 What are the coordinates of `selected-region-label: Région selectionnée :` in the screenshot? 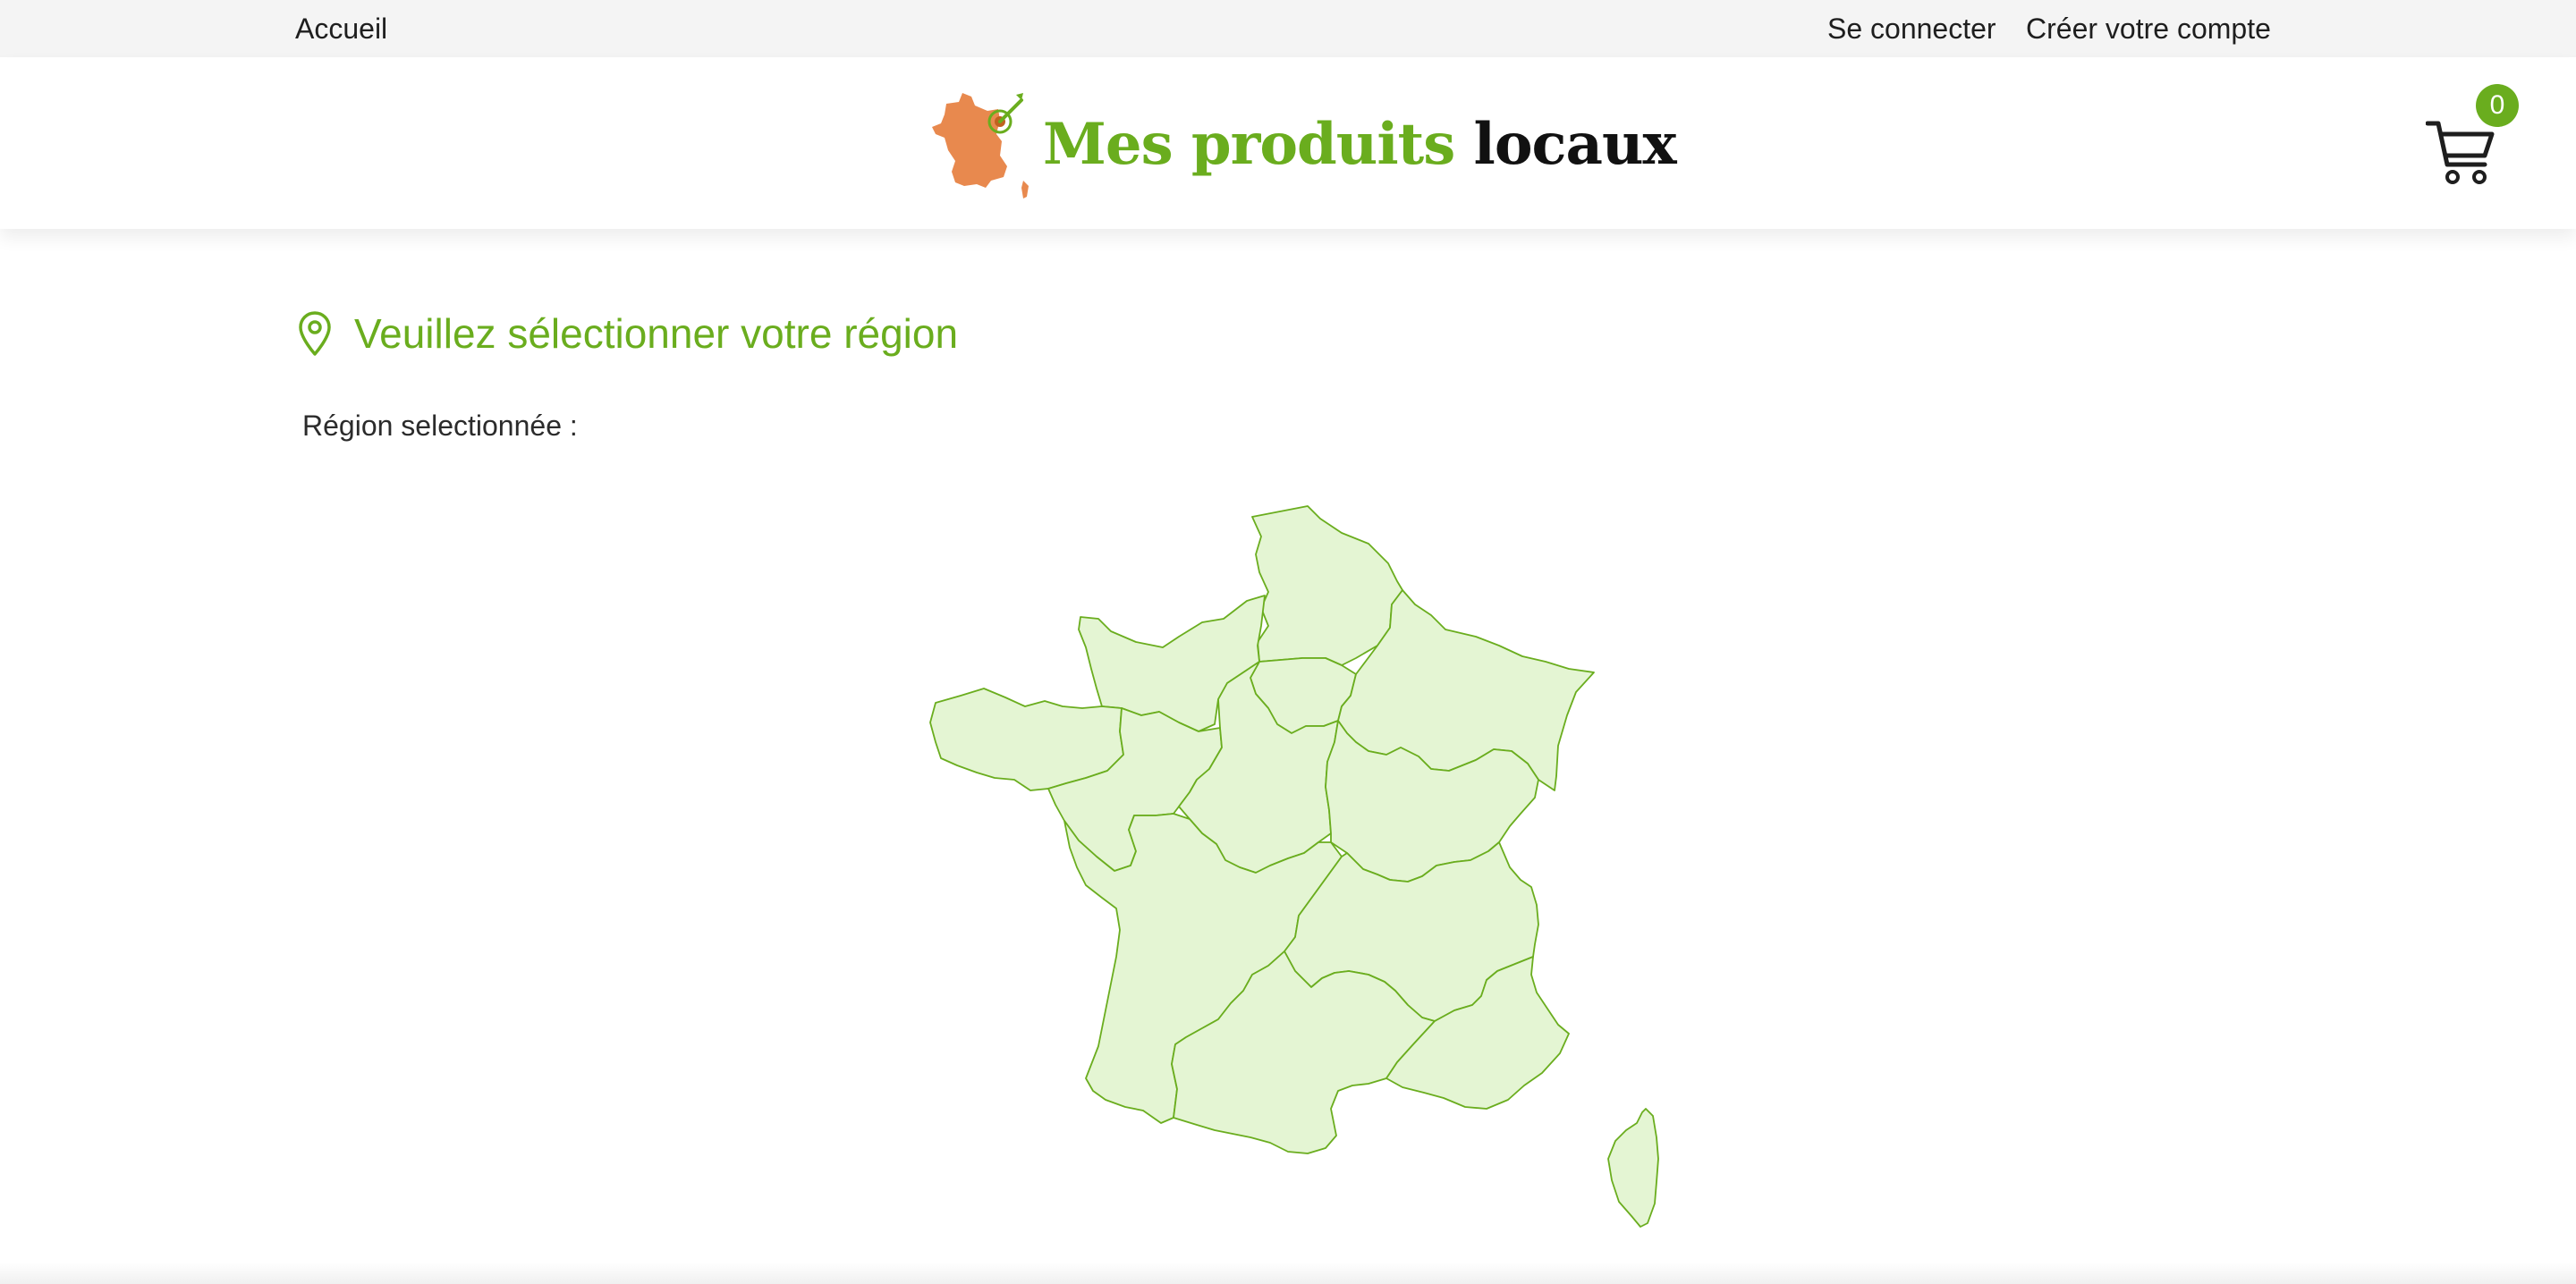 It's located at (440, 426).